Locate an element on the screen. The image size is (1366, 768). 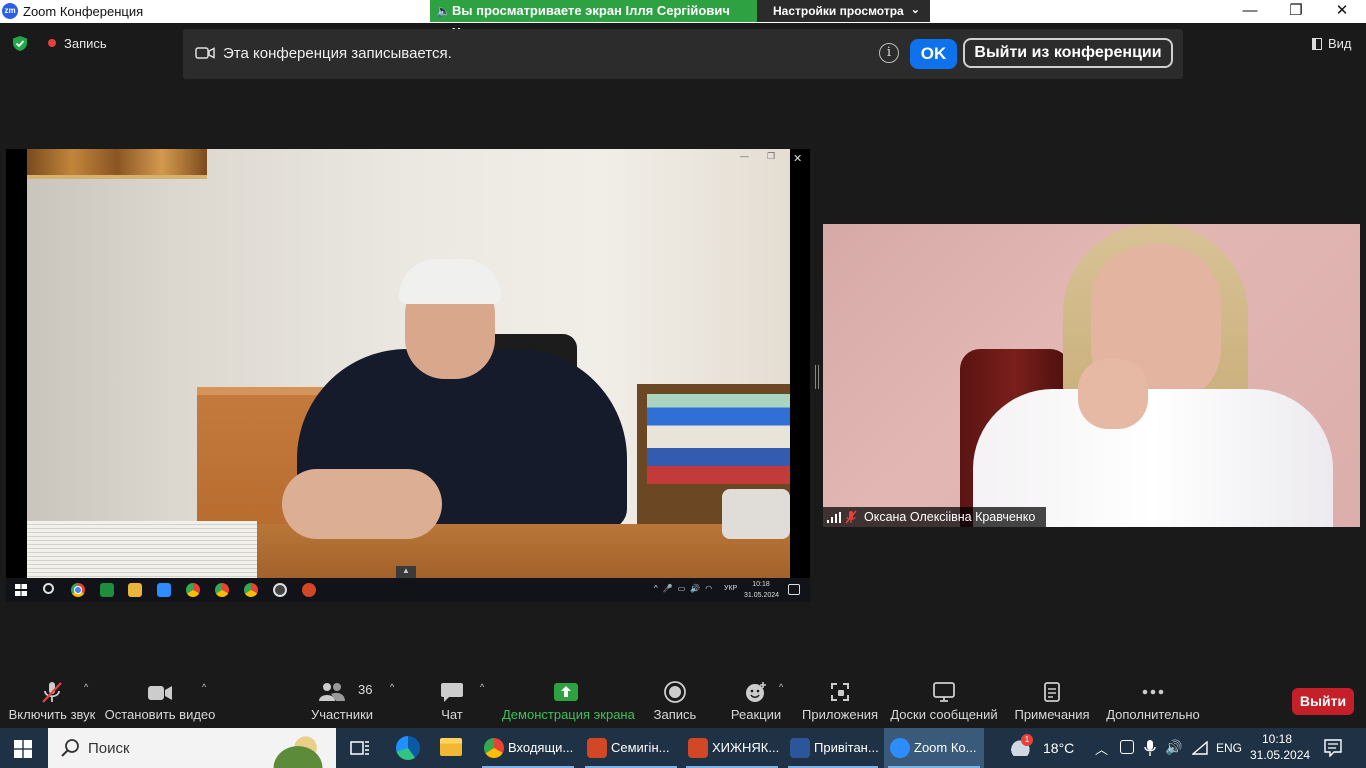
search-highlight-art is located at coordinates (298, 751).